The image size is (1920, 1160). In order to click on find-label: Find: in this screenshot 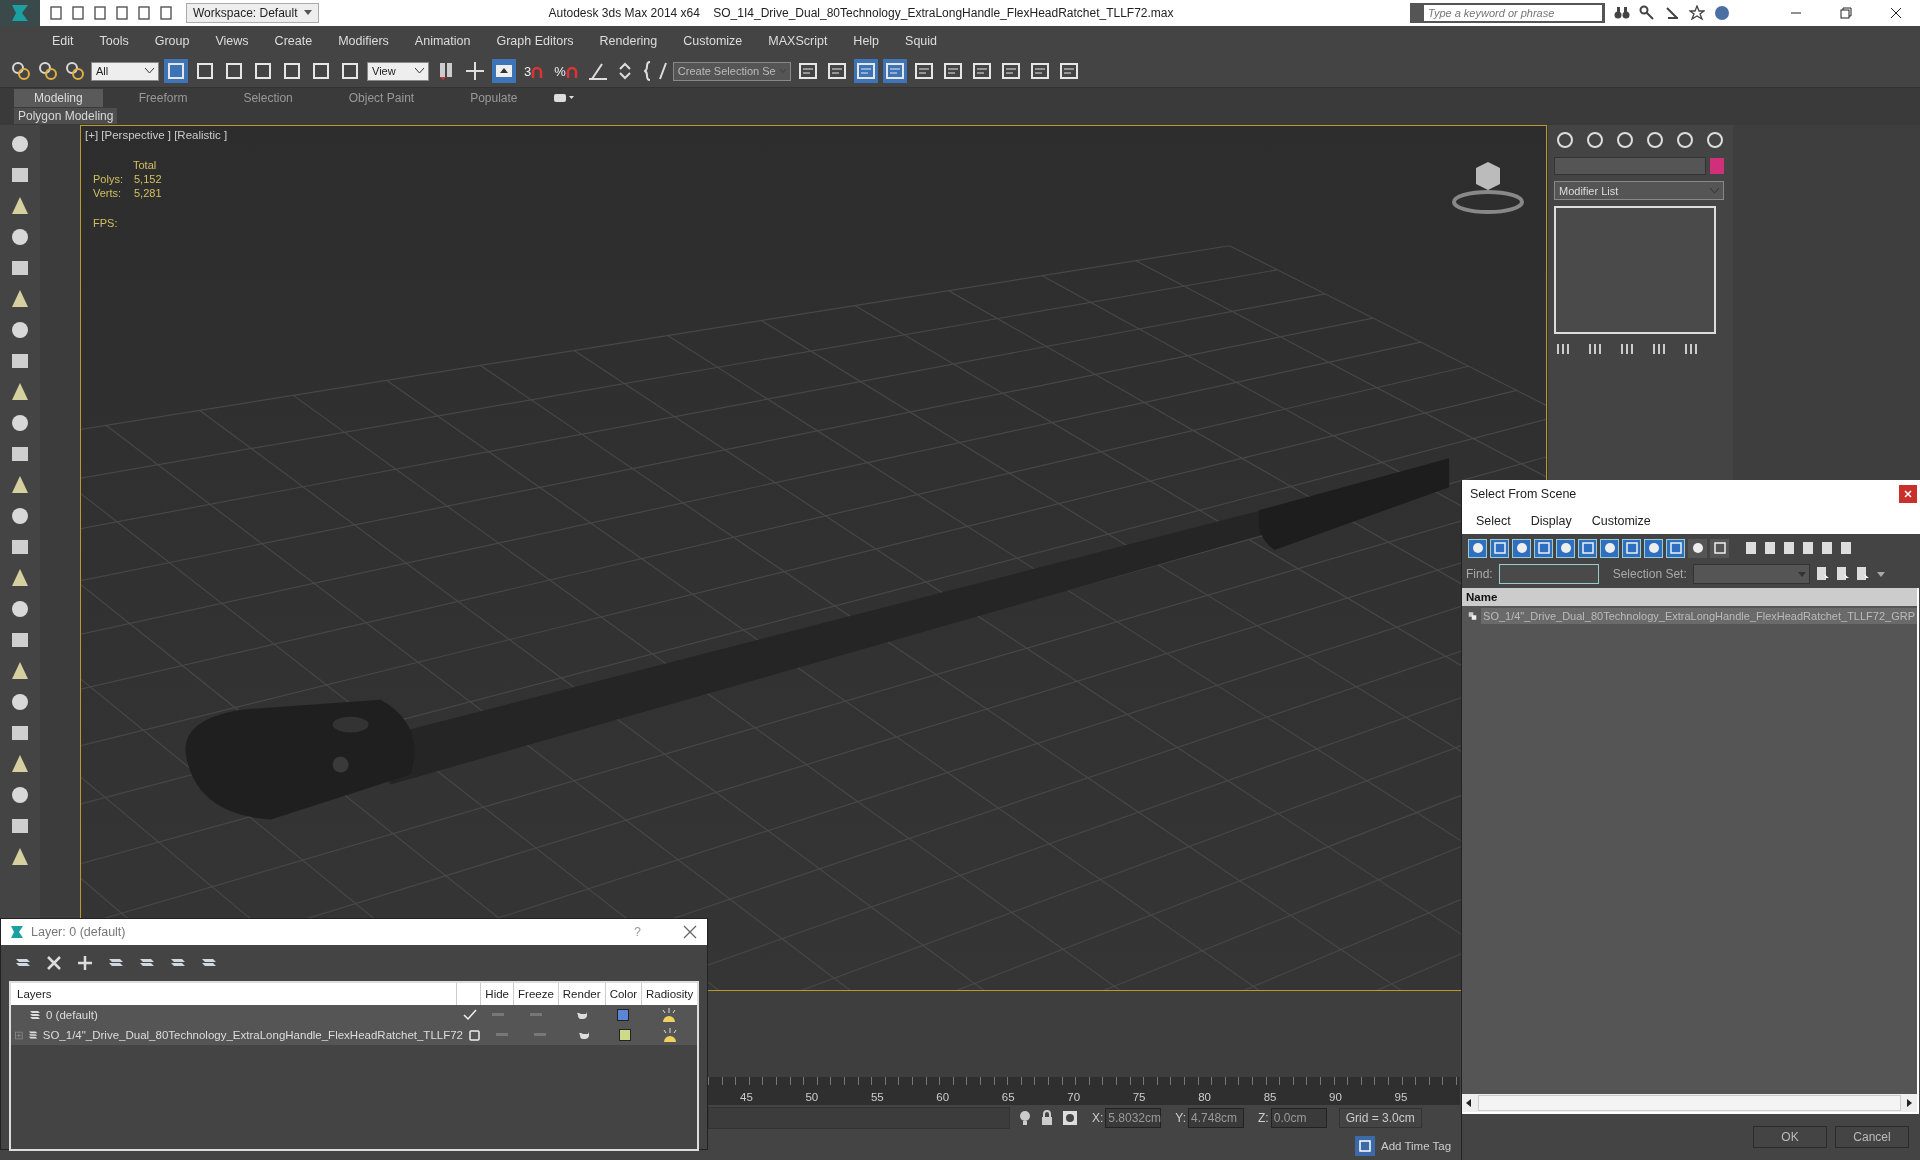, I will do `click(1479, 574)`.